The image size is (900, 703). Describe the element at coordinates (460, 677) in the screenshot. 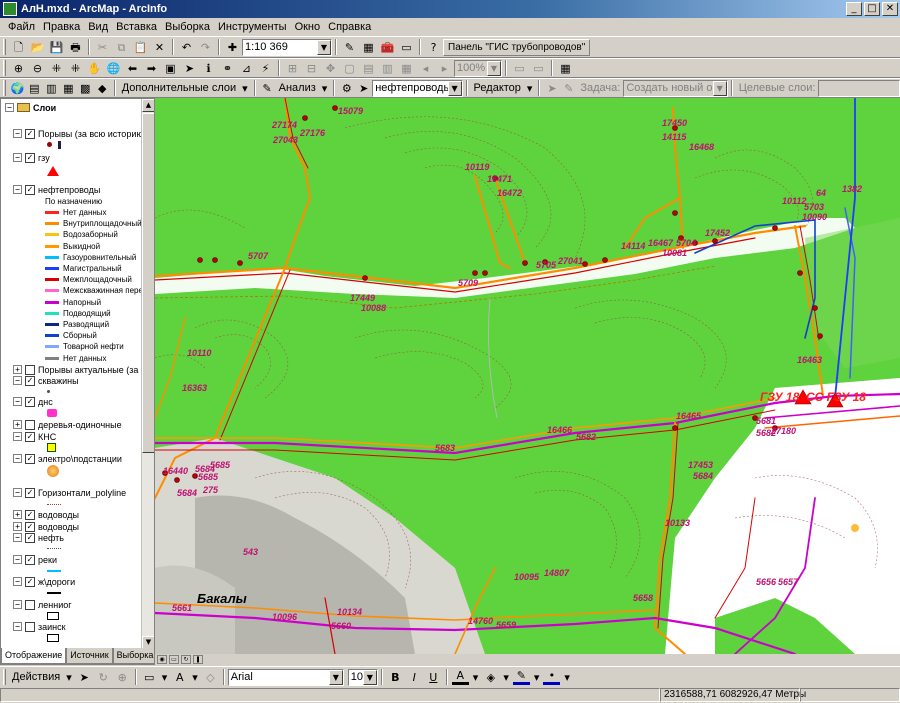

I see `font-color-icon: A` at that location.